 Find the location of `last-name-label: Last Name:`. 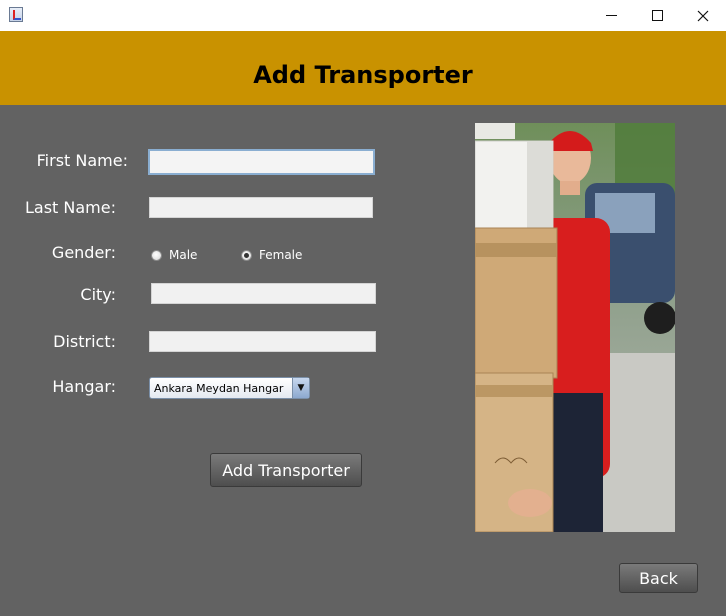

last-name-label: Last Name: is located at coordinates (70, 207).